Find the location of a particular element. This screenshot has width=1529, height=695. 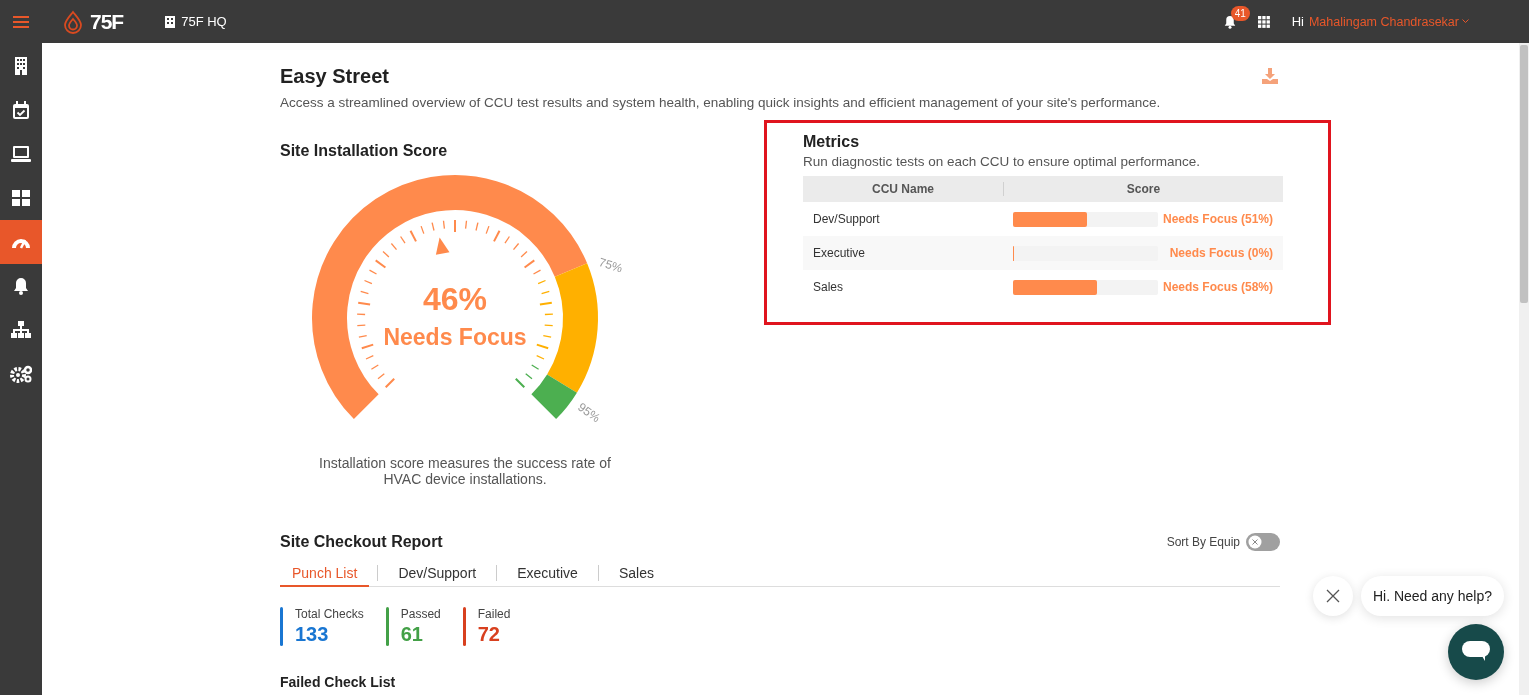

logo-icon is located at coordinates (73, 21).